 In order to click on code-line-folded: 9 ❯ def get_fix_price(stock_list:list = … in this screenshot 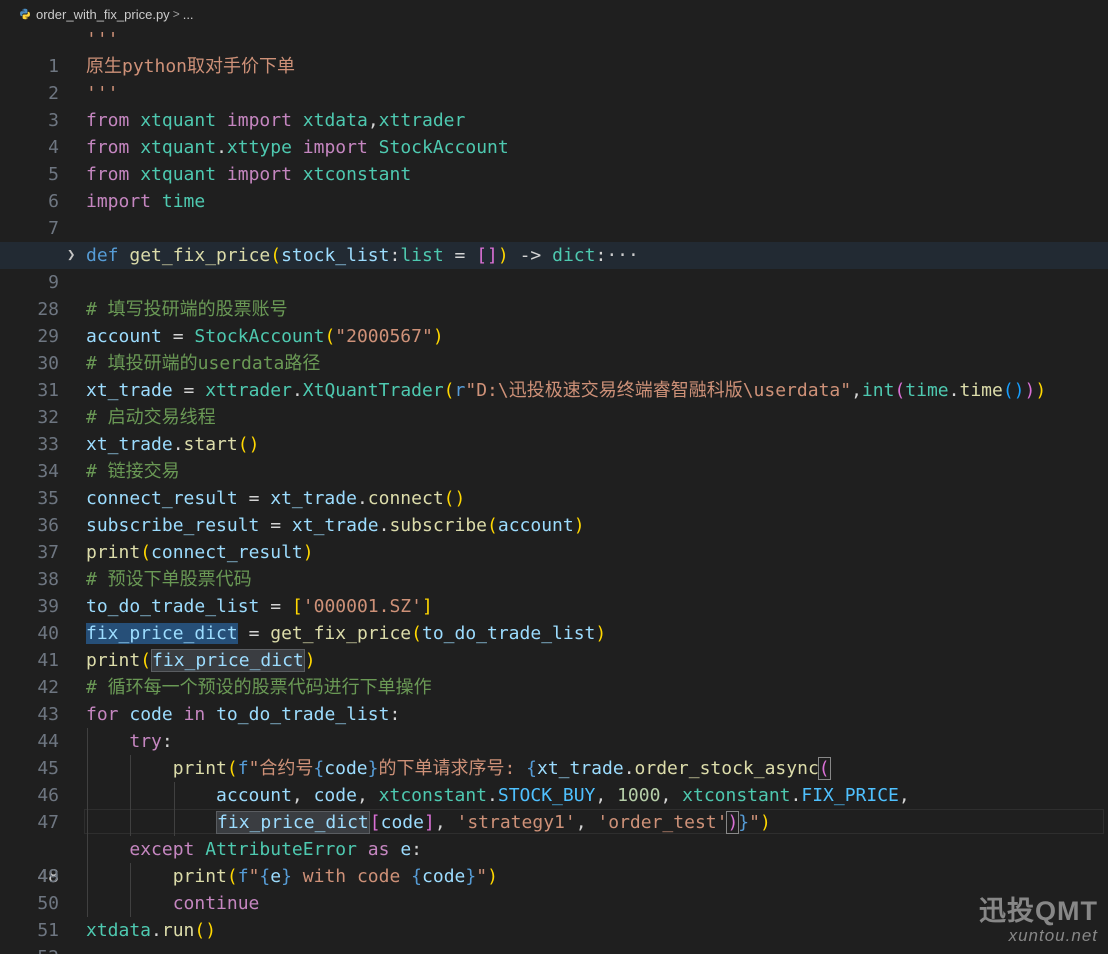, I will do `click(554, 267)`.